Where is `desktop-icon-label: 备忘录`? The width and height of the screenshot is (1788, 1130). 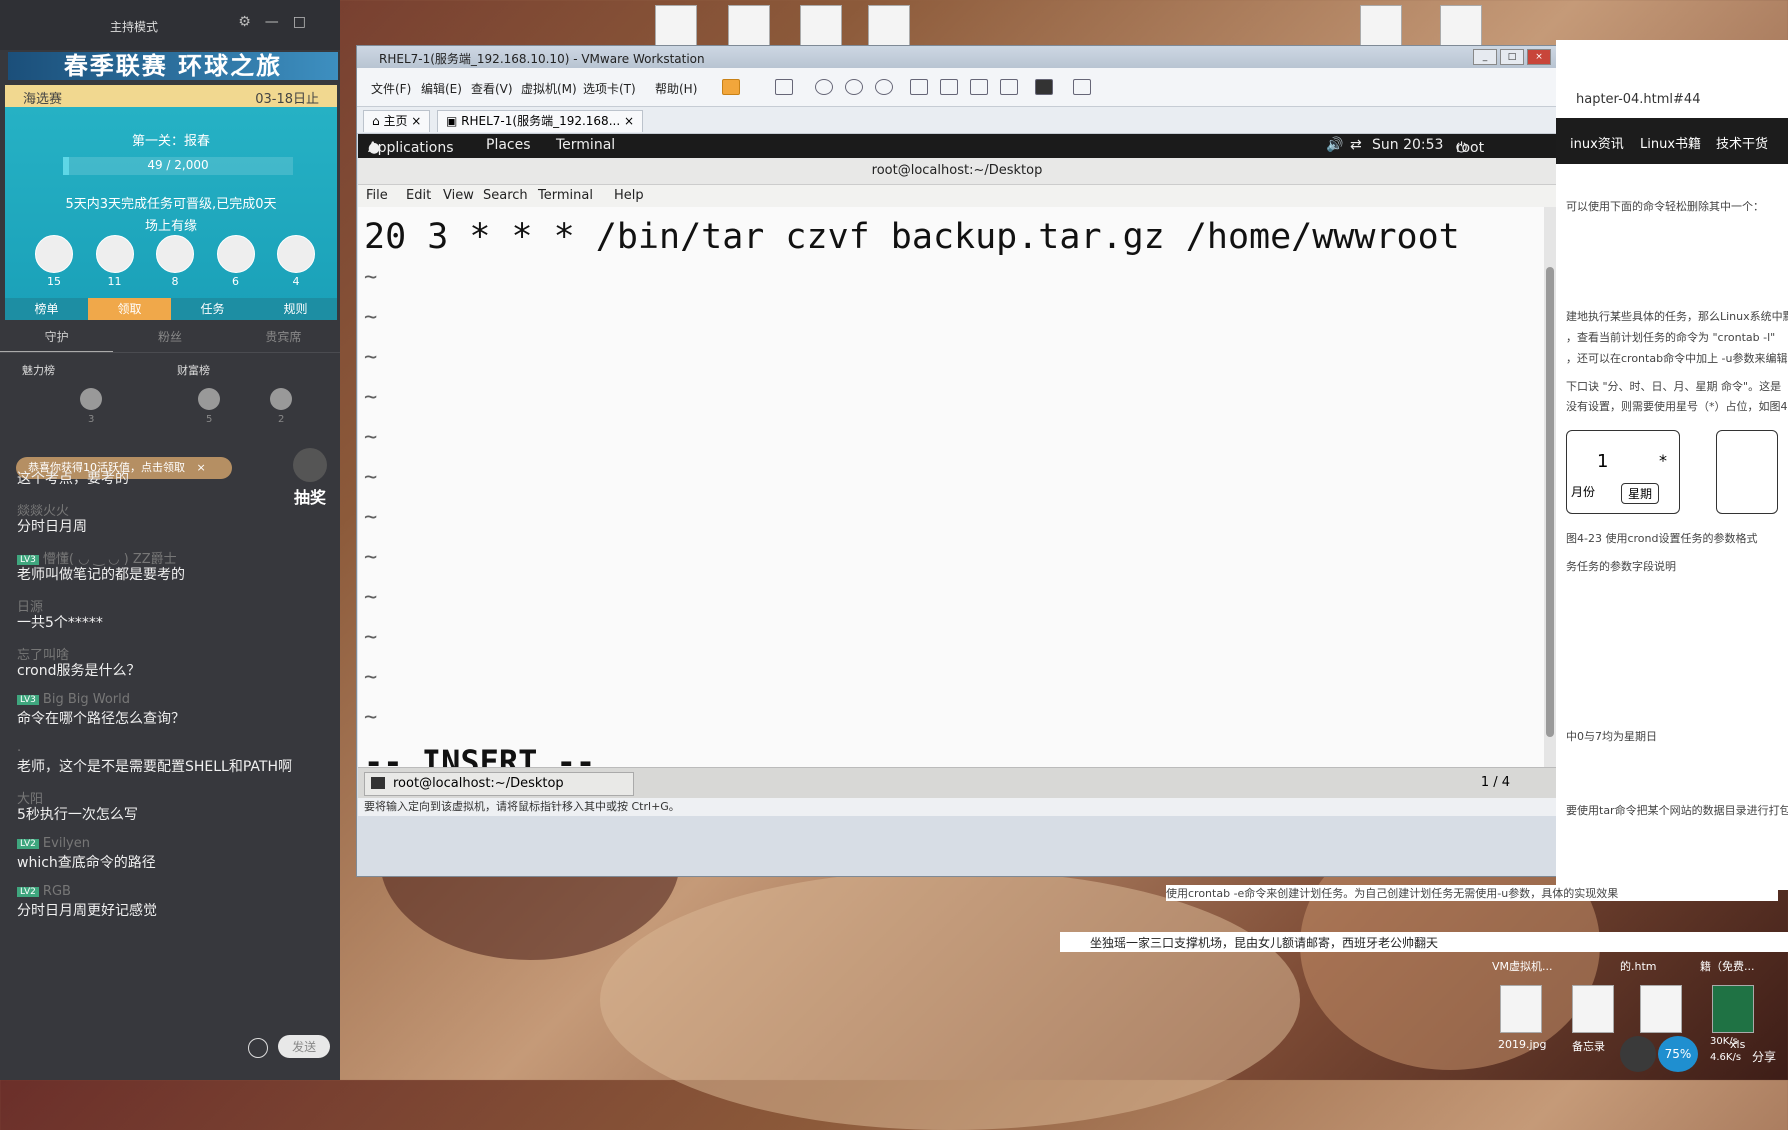
desktop-icon-label: 备忘录 is located at coordinates (1588, 1046).